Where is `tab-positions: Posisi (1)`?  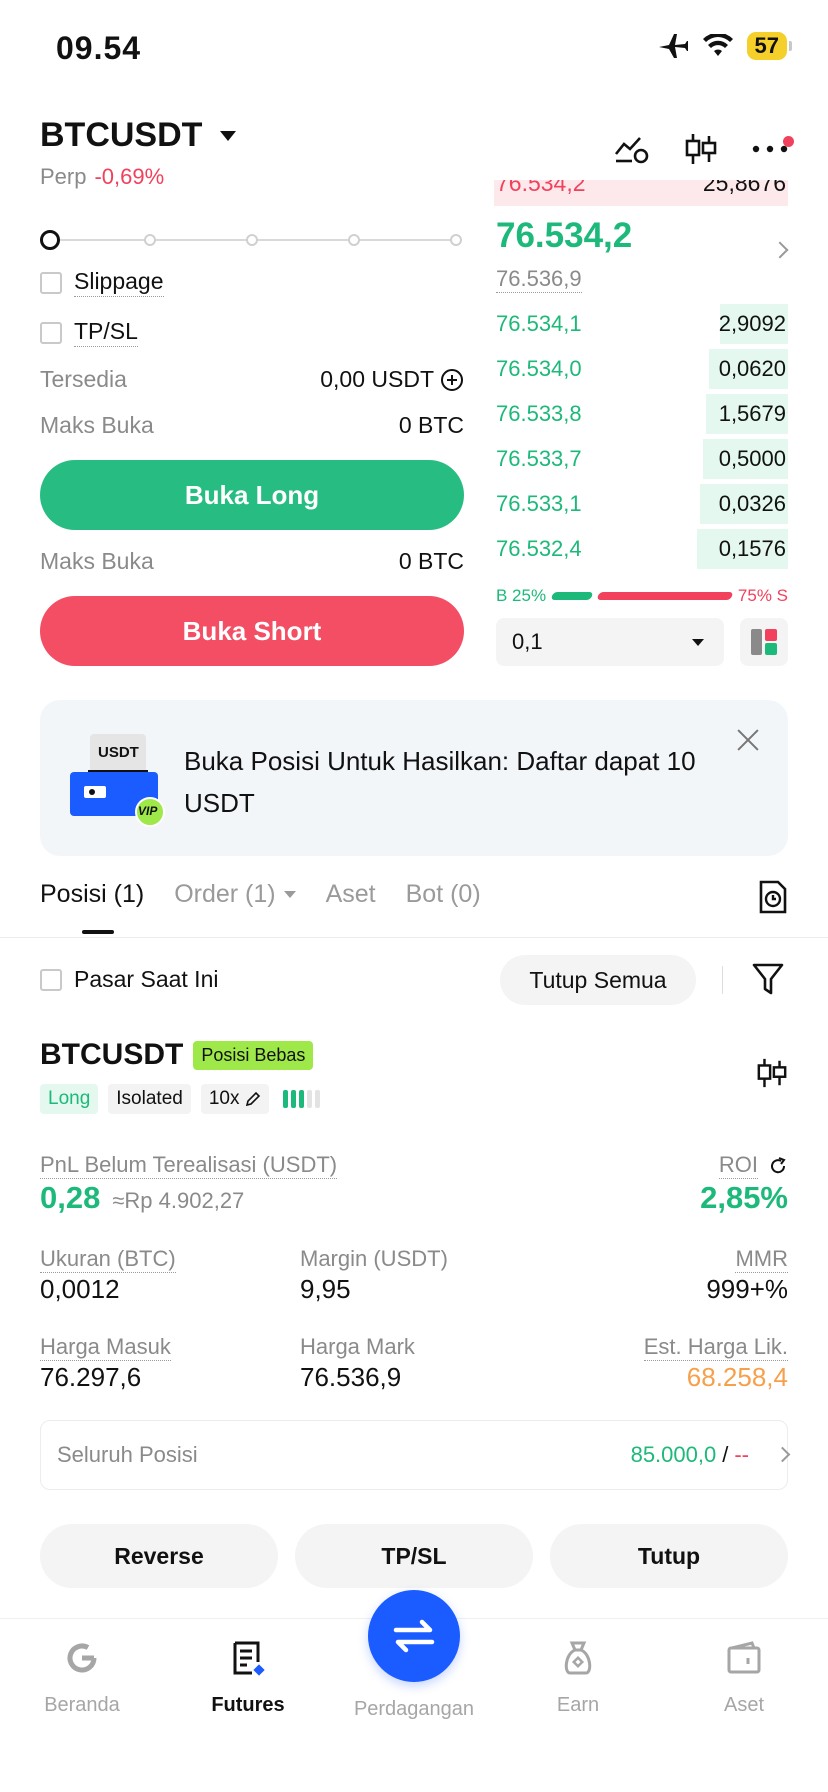
tab-positions: Posisi (1) is located at coordinates (92, 894).